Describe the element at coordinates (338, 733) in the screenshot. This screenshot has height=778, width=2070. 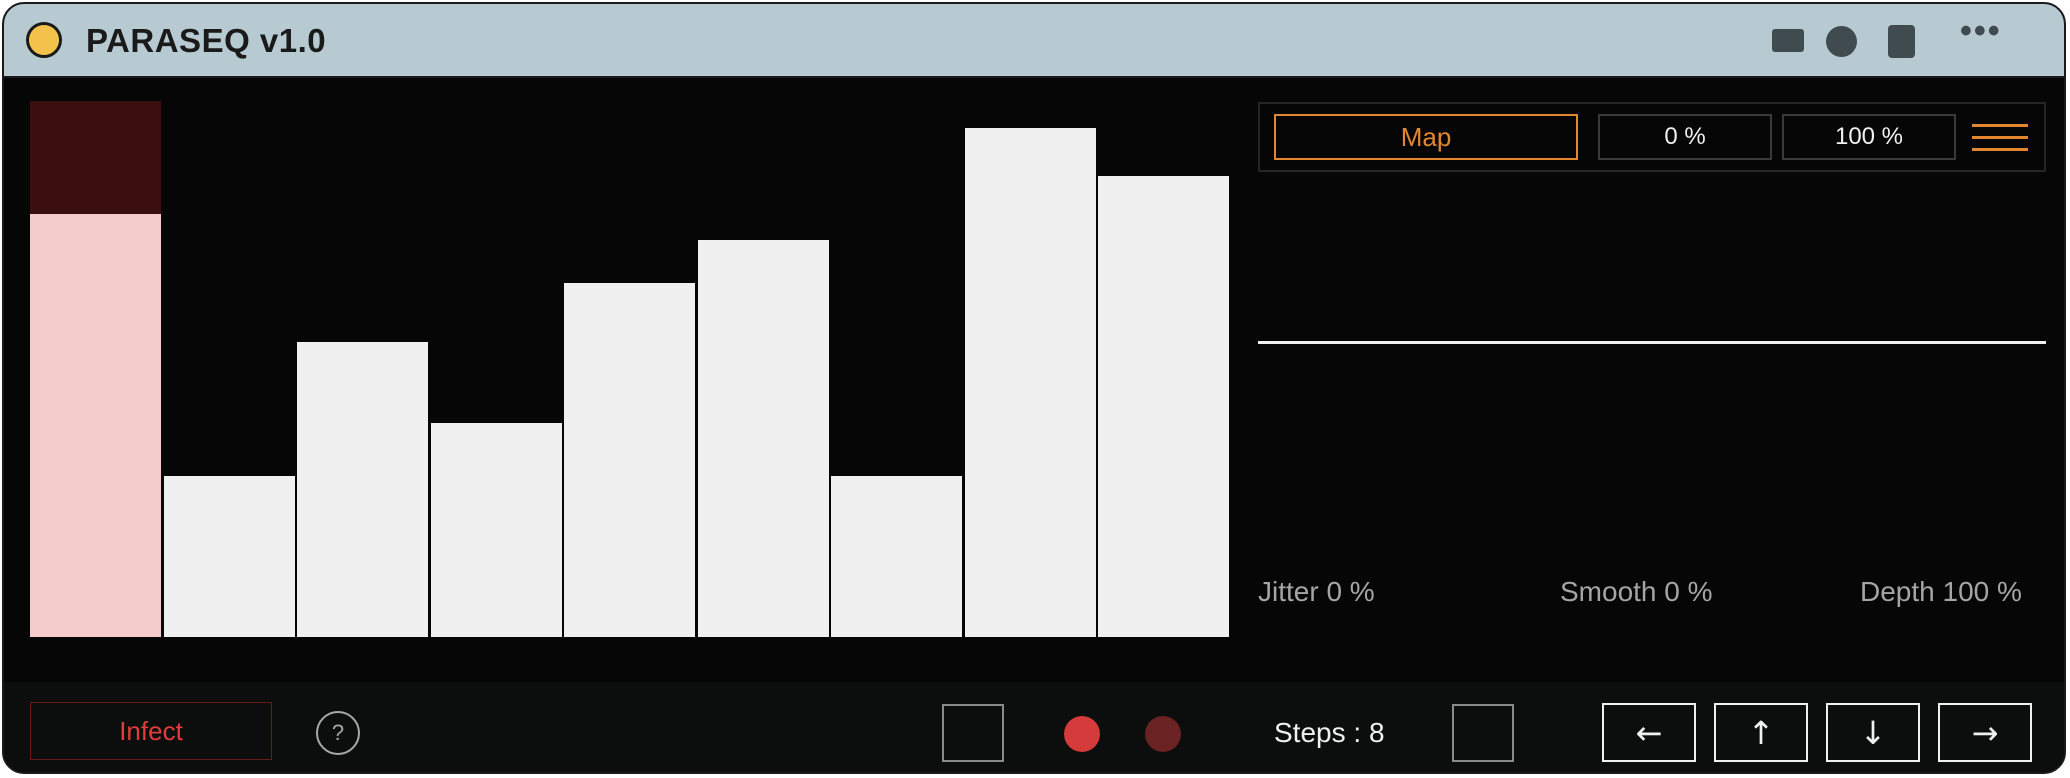
I see `help-icon: ?` at that location.